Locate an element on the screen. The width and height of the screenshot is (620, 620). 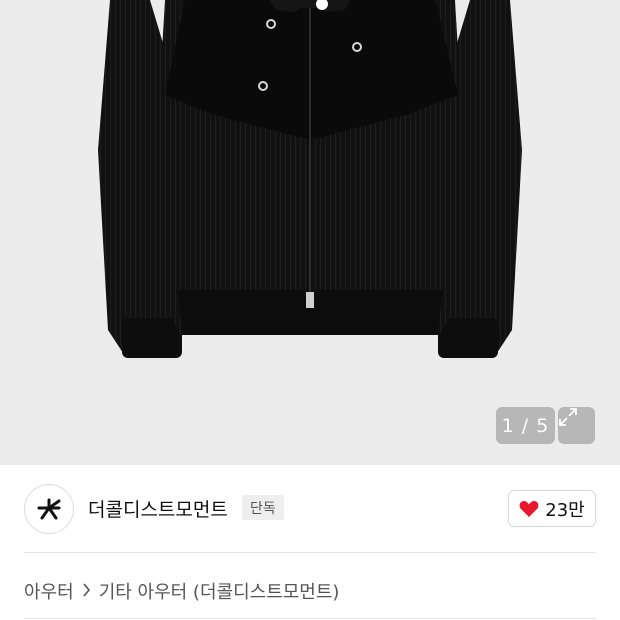
brand-name-link: 더콜디스트모먼트 is located at coordinates (158, 508).